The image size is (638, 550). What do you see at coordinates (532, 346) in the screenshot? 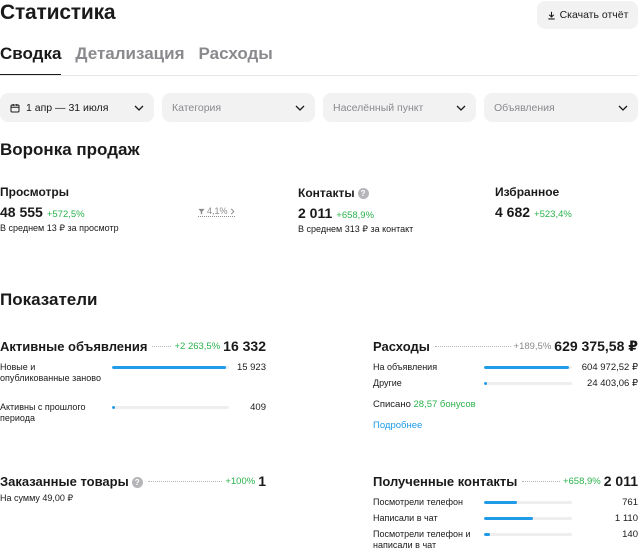
I see `expenses-delta: +189,5%` at bounding box center [532, 346].